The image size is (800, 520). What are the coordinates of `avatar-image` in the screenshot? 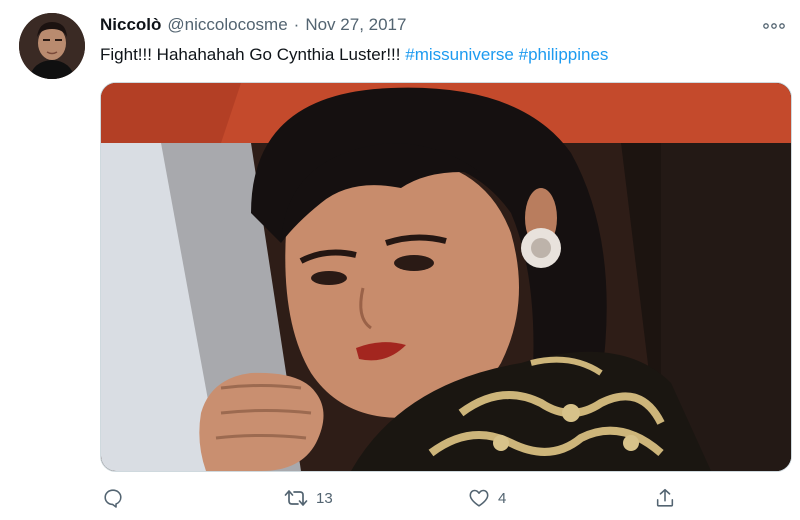 It's located at (52, 46).